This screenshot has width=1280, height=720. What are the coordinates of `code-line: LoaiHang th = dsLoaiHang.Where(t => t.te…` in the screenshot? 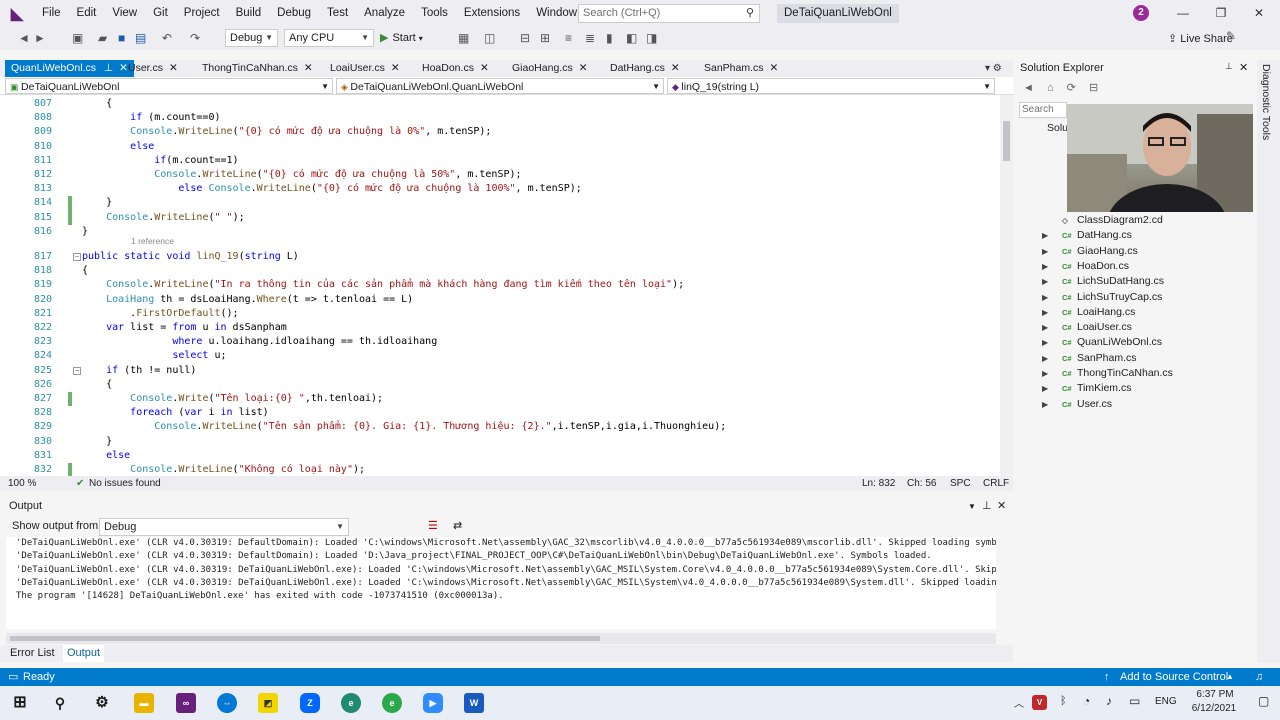 It's located at (547, 300).